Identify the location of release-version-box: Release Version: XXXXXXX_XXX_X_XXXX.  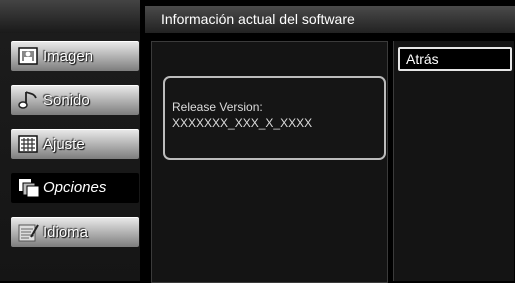
(274, 118).